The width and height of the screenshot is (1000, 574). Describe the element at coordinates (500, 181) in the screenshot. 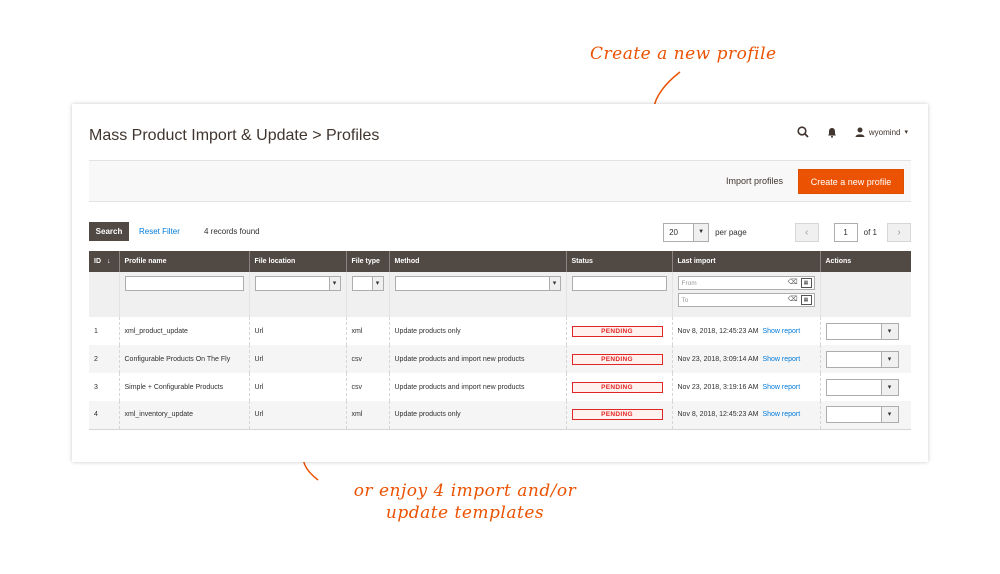

I see `page-actions-bar: Import profiles Create a new profile` at that location.